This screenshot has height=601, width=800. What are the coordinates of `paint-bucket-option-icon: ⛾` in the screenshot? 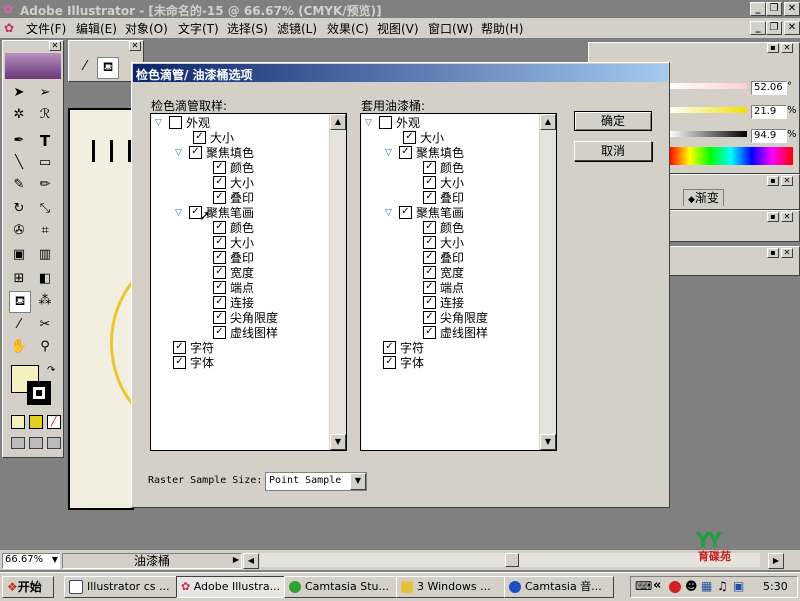 It's located at (108, 68).